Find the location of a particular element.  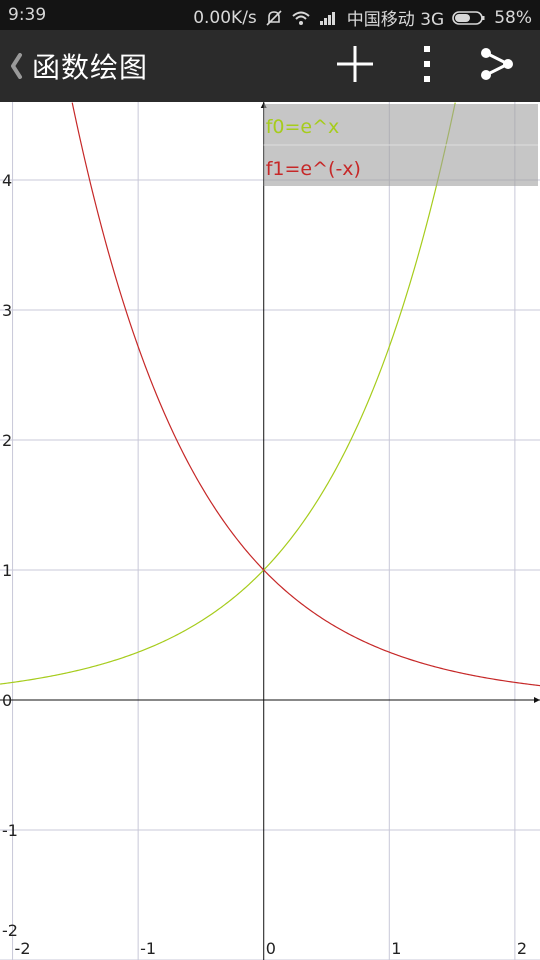

x-axis-arrow is located at coordinates (537, 700).